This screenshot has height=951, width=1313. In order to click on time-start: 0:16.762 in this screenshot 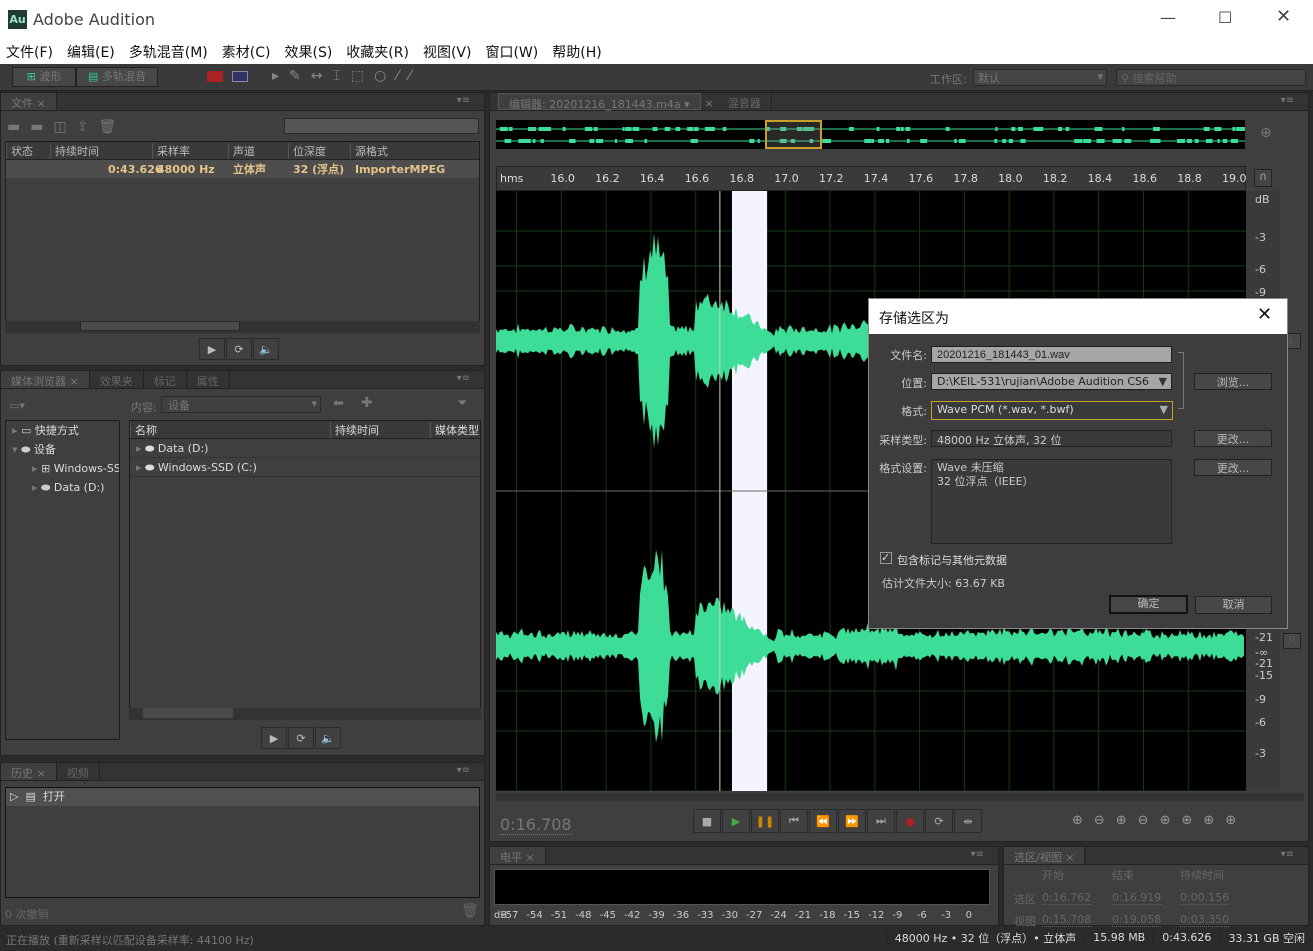, I will do `click(1067, 898)`.